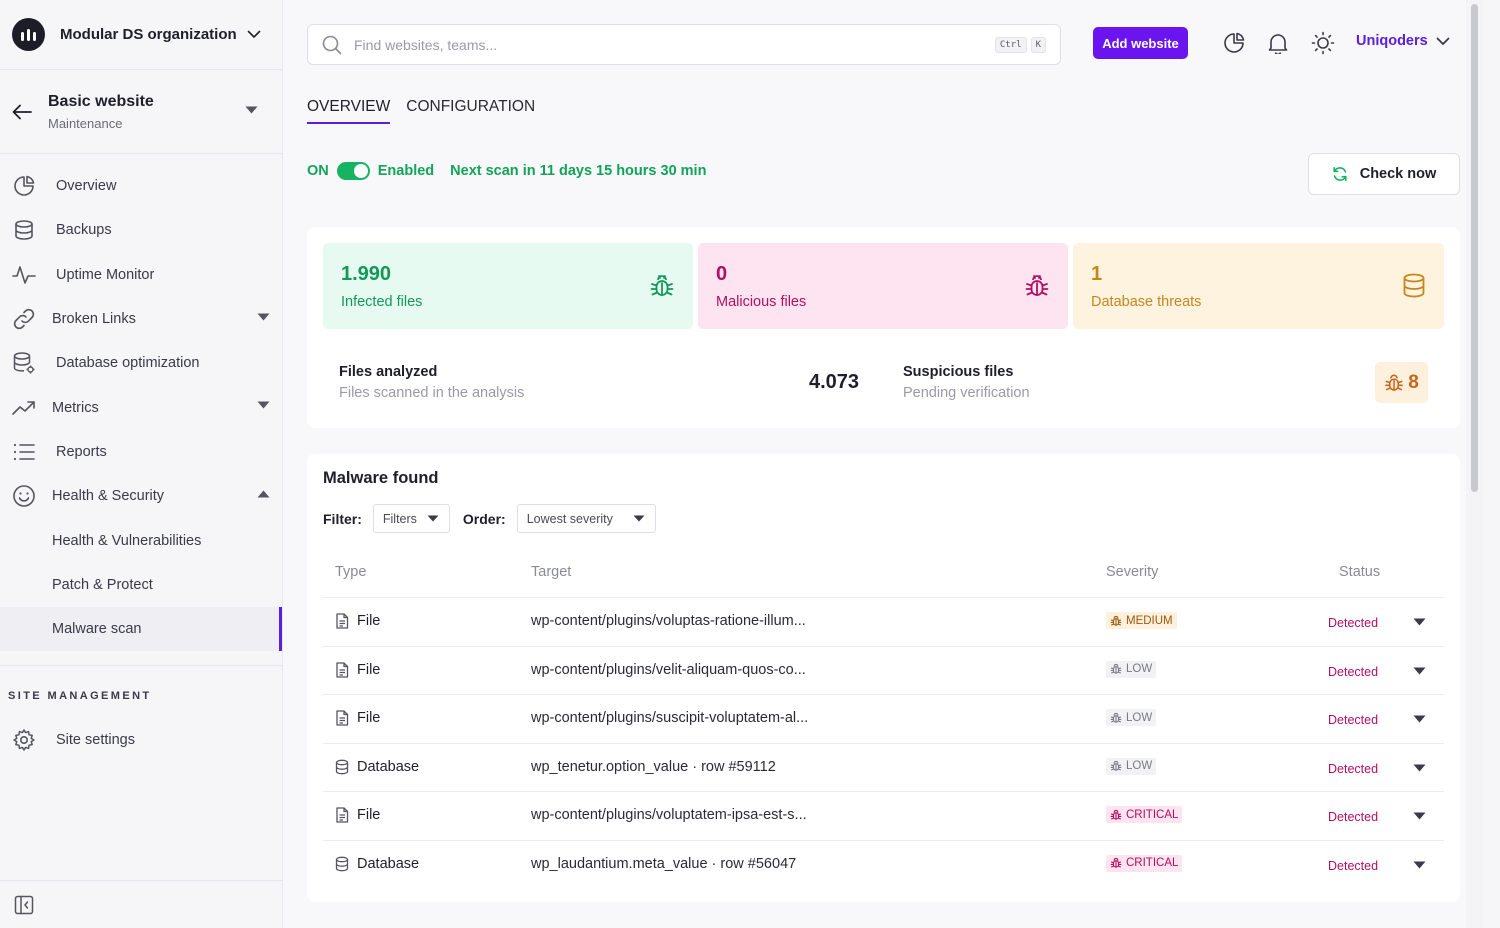 The width and height of the screenshot is (1500, 928). Describe the element at coordinates (101, 101) in the screenshot. I see `site-title: Basic website` at that location.